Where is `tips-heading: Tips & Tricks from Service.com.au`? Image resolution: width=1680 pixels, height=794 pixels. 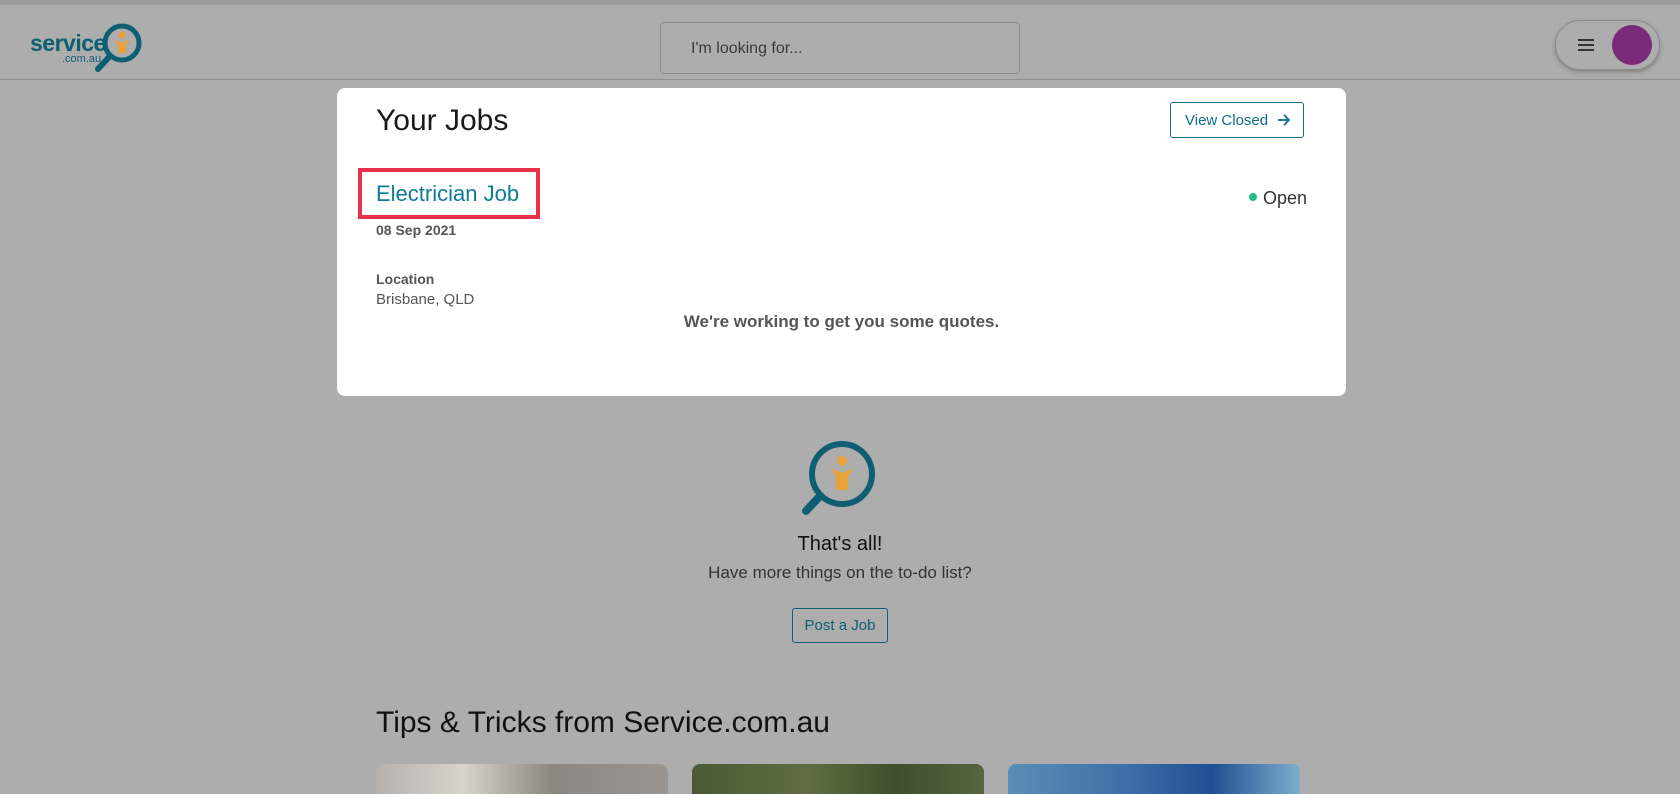 tips-heading: Tips & Tricks from Service.com.au is located at coordinates (603, 722).